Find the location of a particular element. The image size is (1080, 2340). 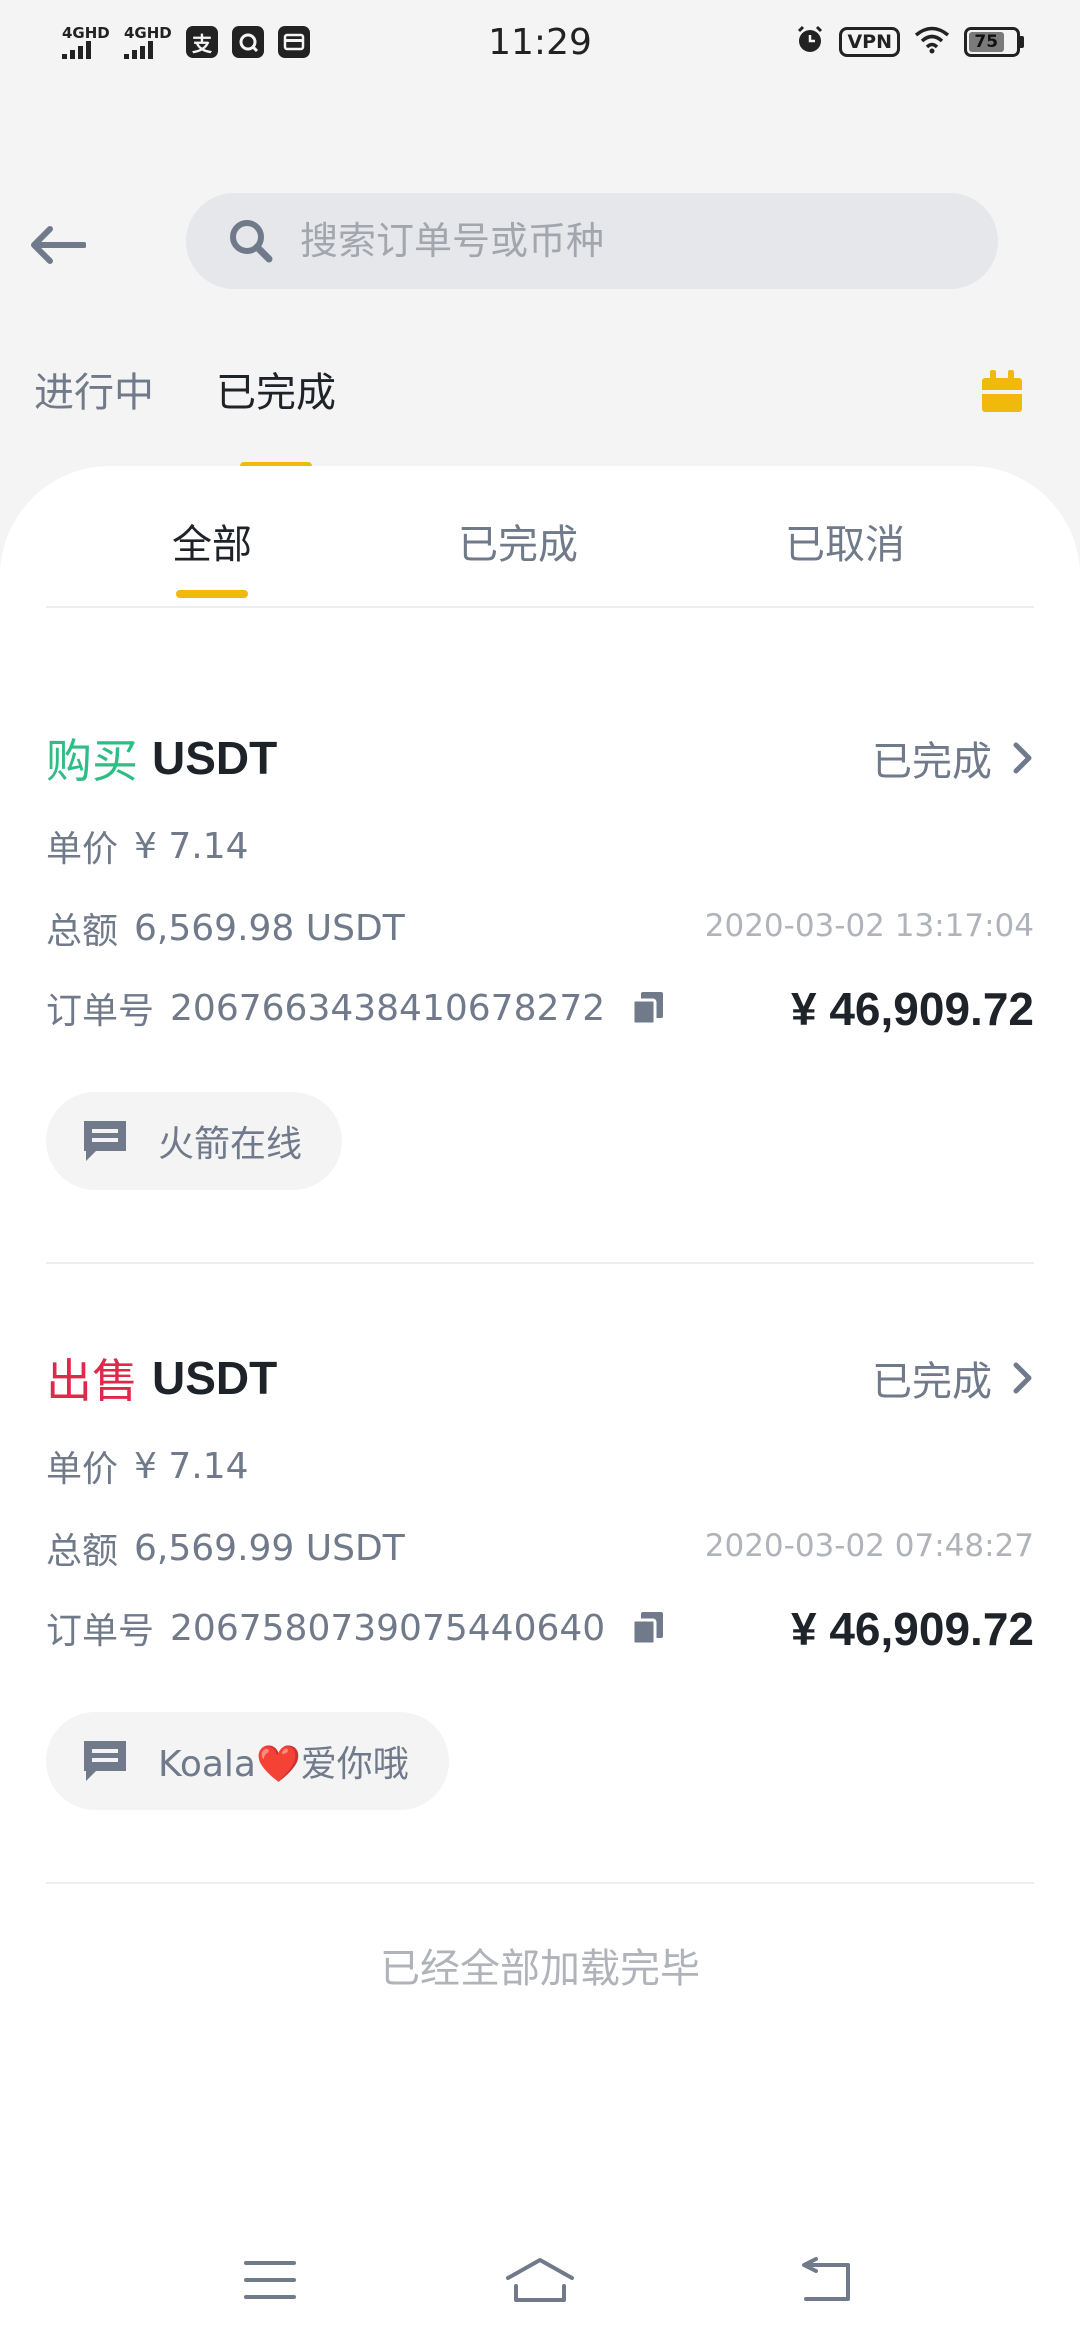

back-button is located at coordinates (57, 245).